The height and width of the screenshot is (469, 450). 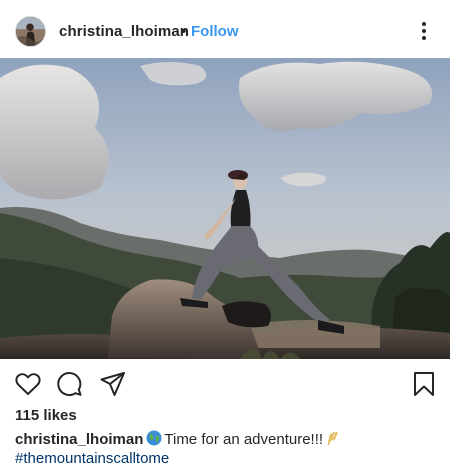 I want to click on likes-count: 115 likes, so click(x=46, y=415).